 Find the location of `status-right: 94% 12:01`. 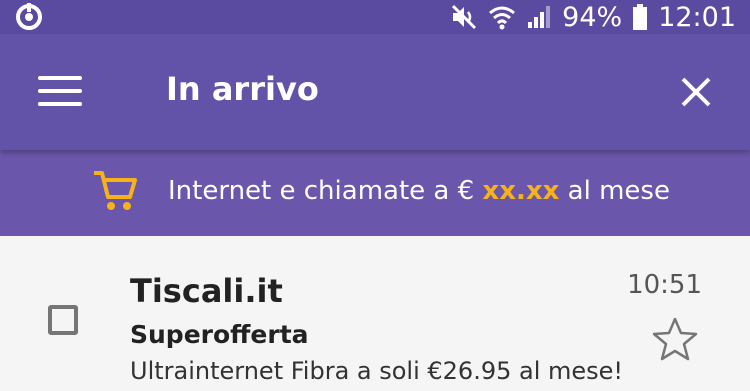

status-right: 94% 12:01 is located at coordinates (600, 17).